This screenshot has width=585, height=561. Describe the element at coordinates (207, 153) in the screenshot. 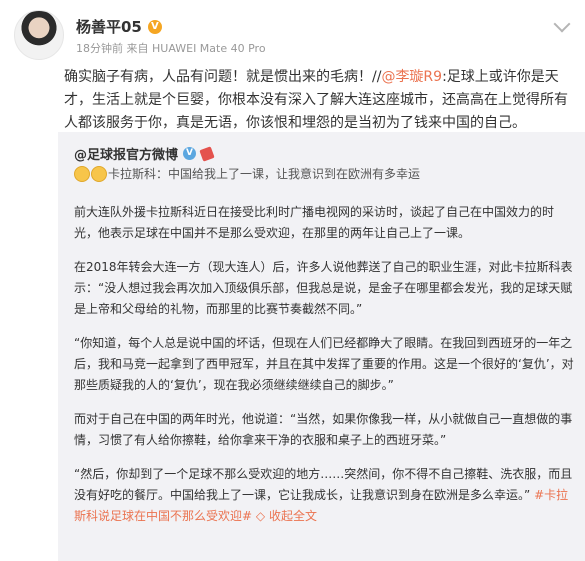

I see `tag-icon` at that location.